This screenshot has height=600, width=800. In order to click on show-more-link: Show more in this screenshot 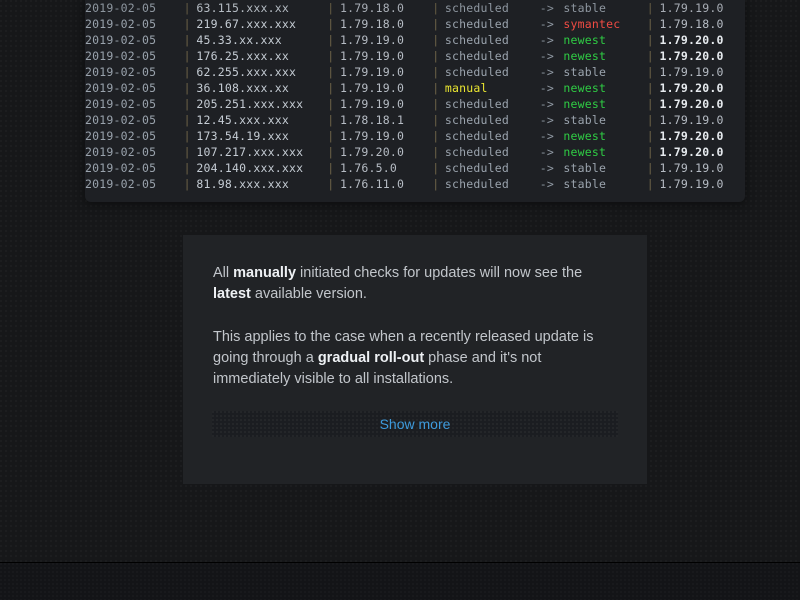, I will do `click(415, 424)`.